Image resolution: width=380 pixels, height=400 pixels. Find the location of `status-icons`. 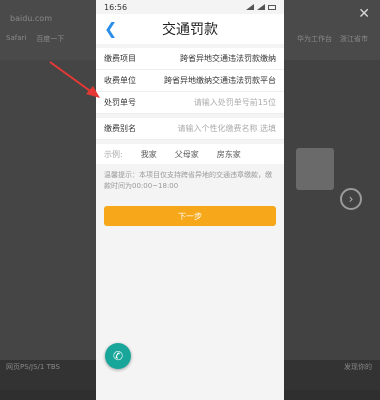

status-icons is located at coordinates (261, 7).